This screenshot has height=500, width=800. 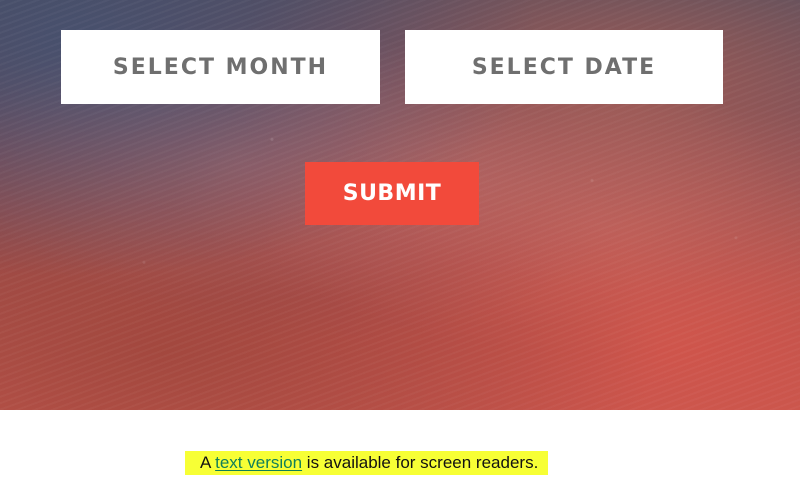 What do you see at coordinates (564, 67) in the screenshot?
I see `select-date-button: SELECT DATE` at bounding box center [564, 67].